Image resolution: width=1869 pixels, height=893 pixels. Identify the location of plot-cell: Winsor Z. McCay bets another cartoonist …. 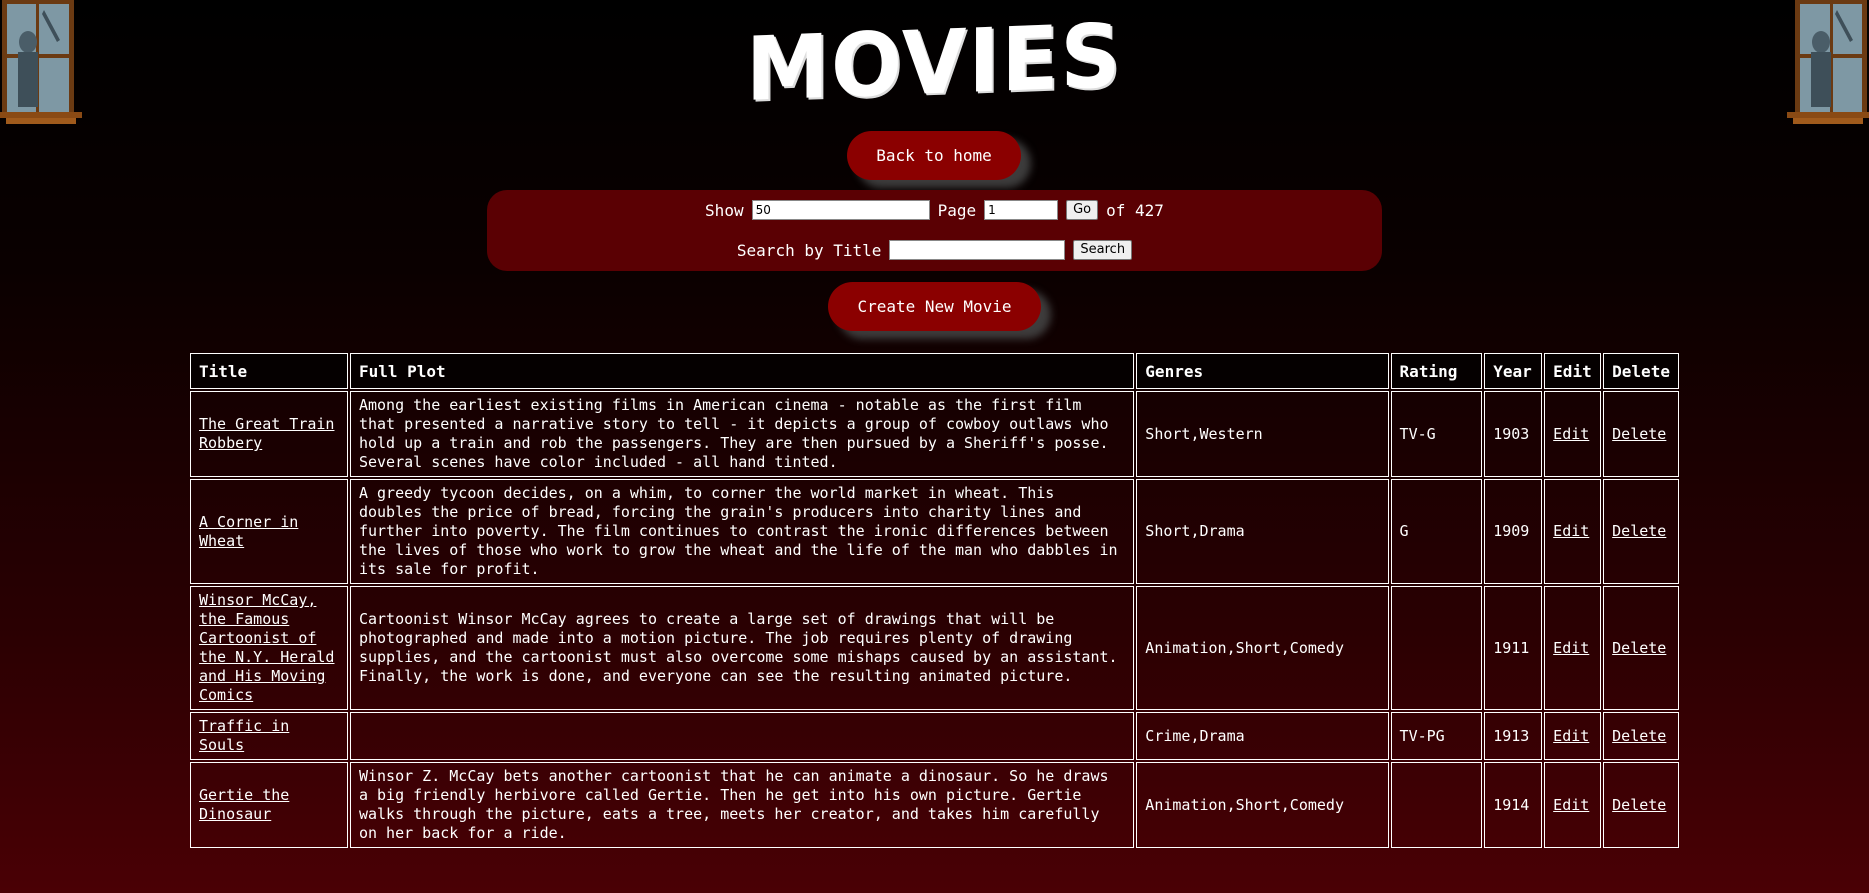
(742, 805).